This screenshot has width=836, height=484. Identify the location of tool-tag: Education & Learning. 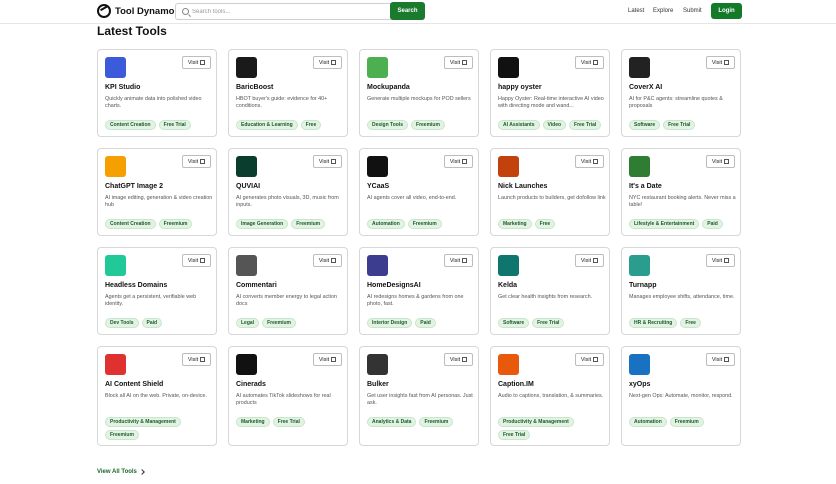
(267, 125).